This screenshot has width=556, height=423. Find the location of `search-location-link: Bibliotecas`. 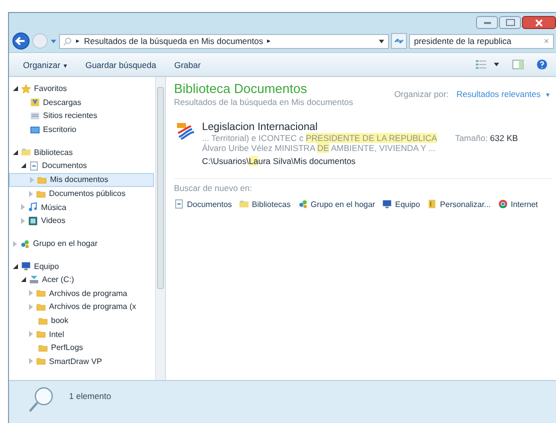

search-location-link: Bibliotecas is located at coordinates (264, 204).